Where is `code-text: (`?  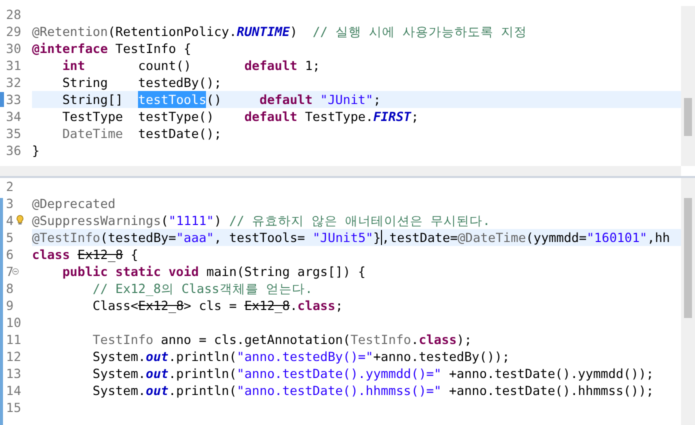
code-text: ( is located at coordinates (164, 220).